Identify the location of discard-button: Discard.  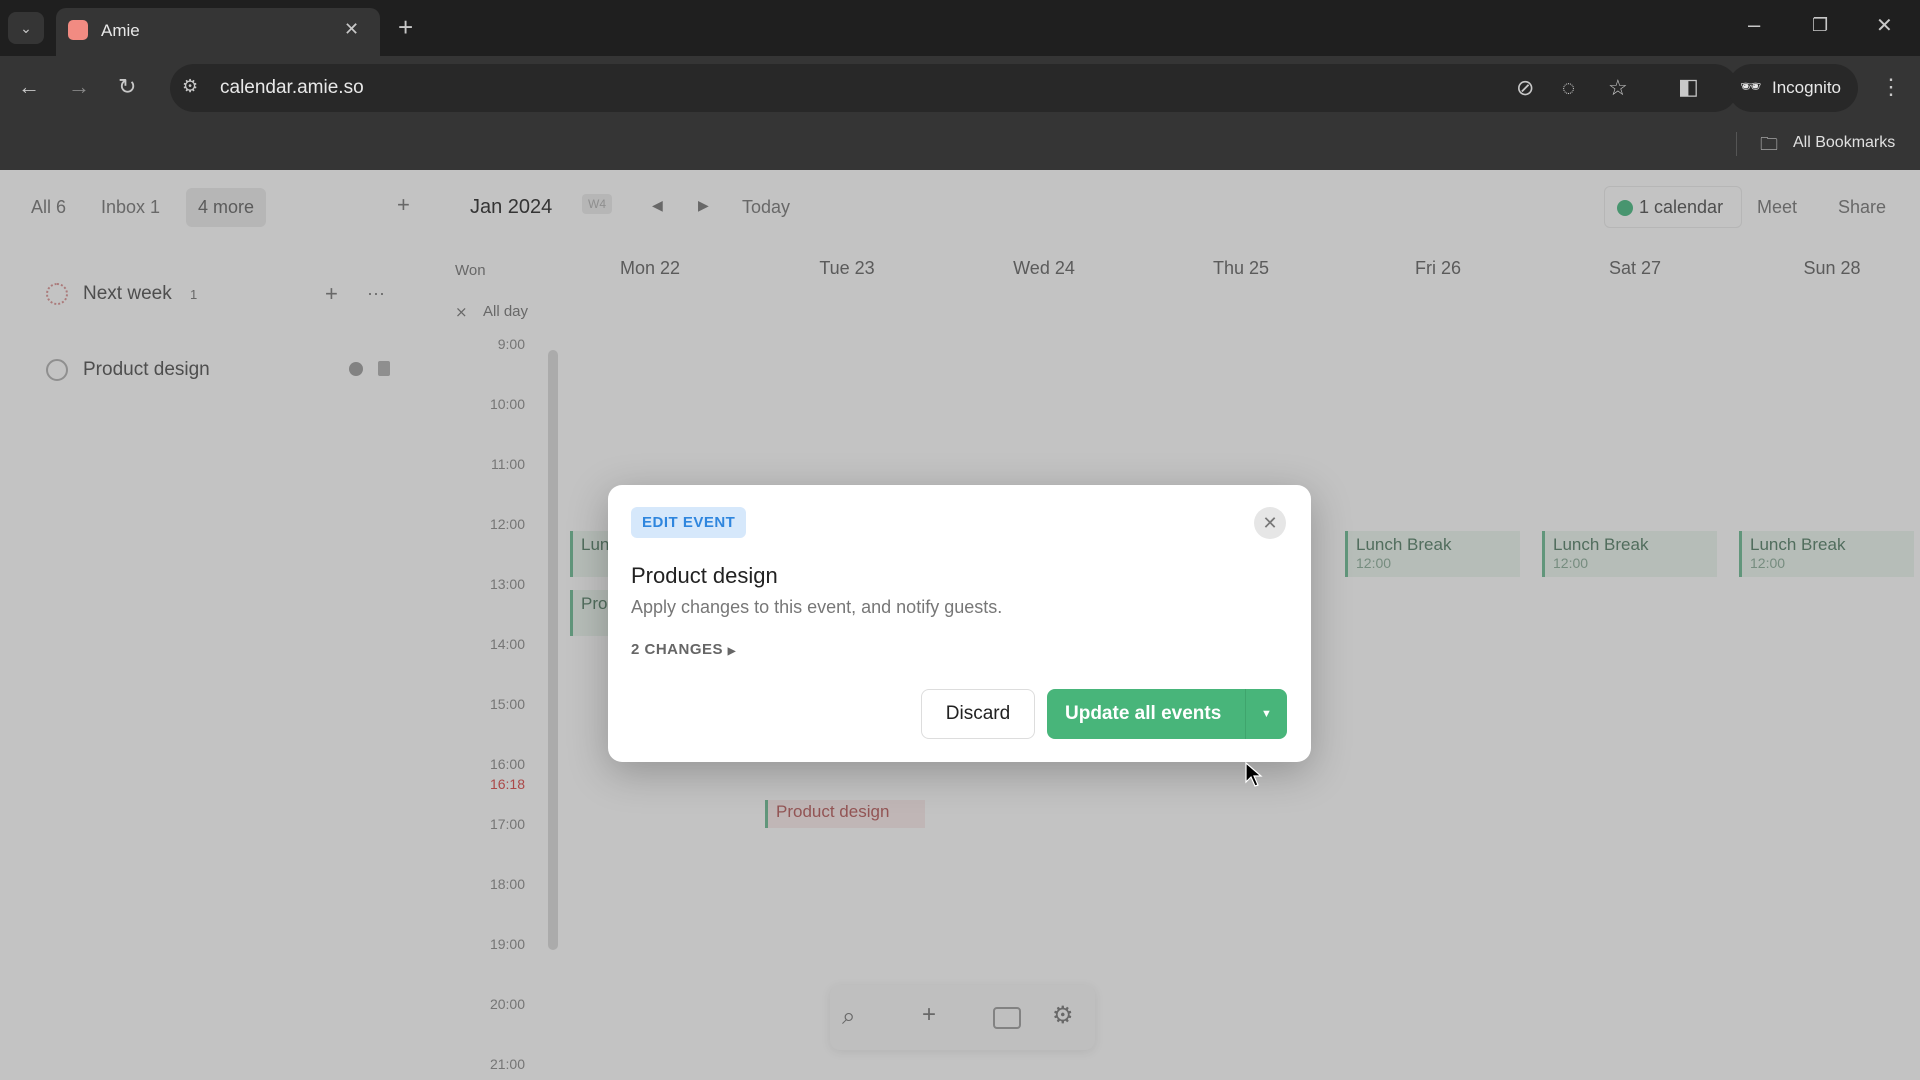
(978, 714).